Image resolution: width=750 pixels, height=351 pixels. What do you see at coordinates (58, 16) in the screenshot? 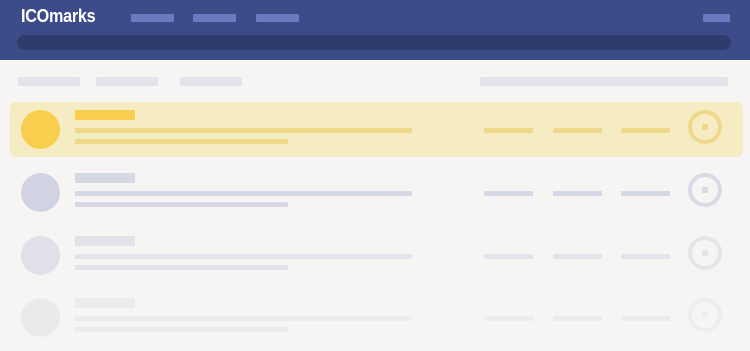
I see `logo-text: ICOmarks` at bounding box center [58, 16].